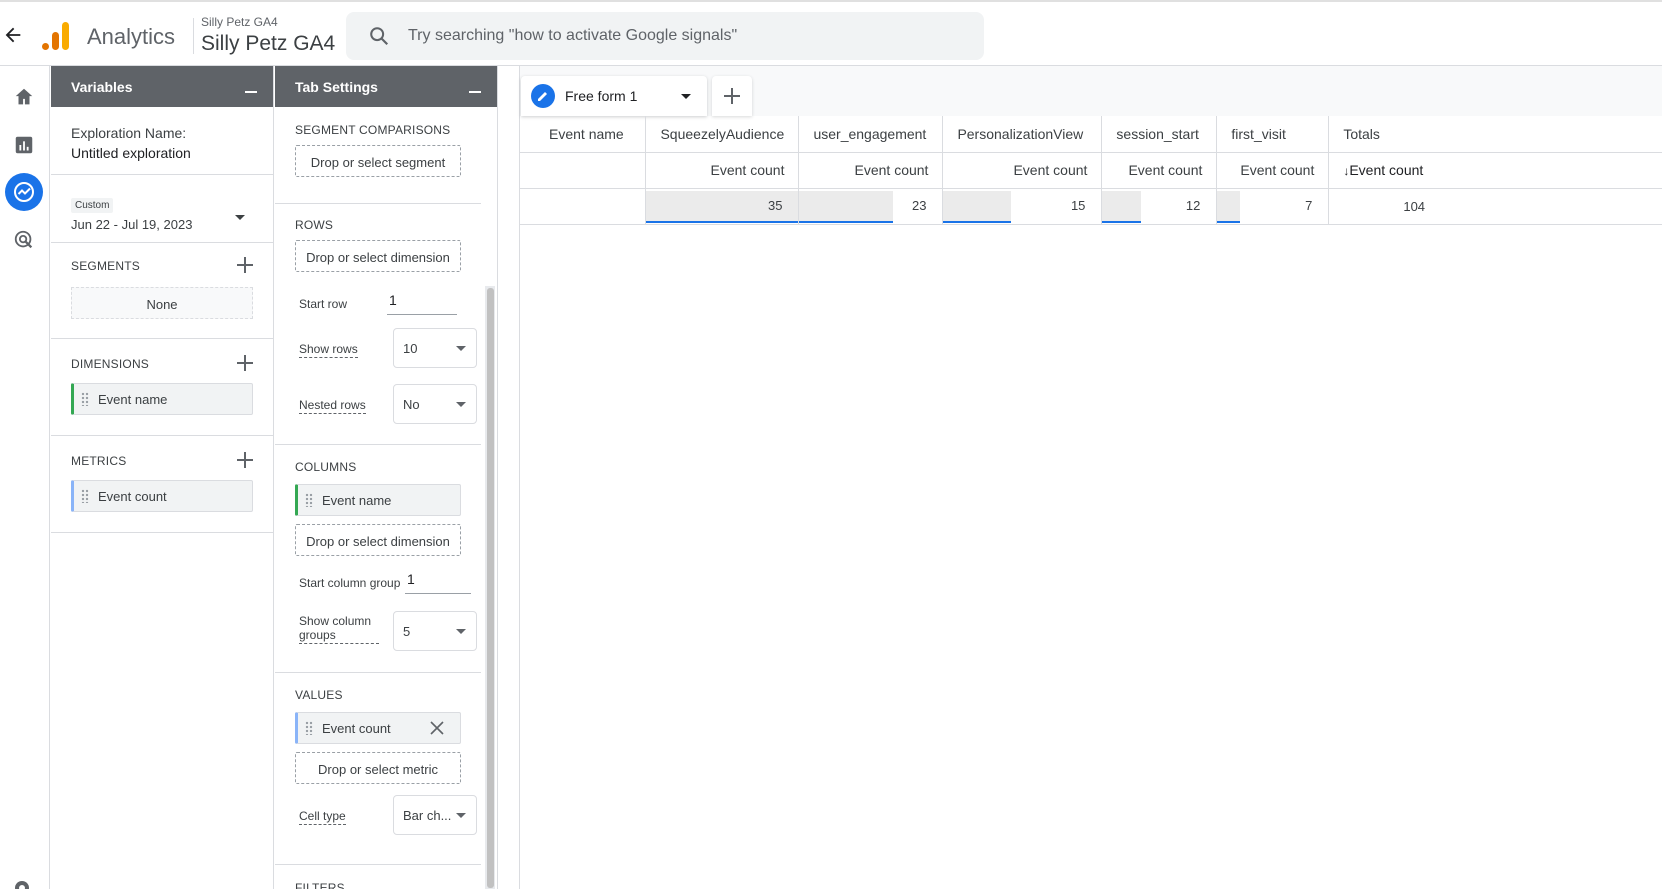 The height and width of the screenshot is (889, 1662). Describe the element at coordinates (543, 96) in the screenshot. I see `pencil-icon` at that location.